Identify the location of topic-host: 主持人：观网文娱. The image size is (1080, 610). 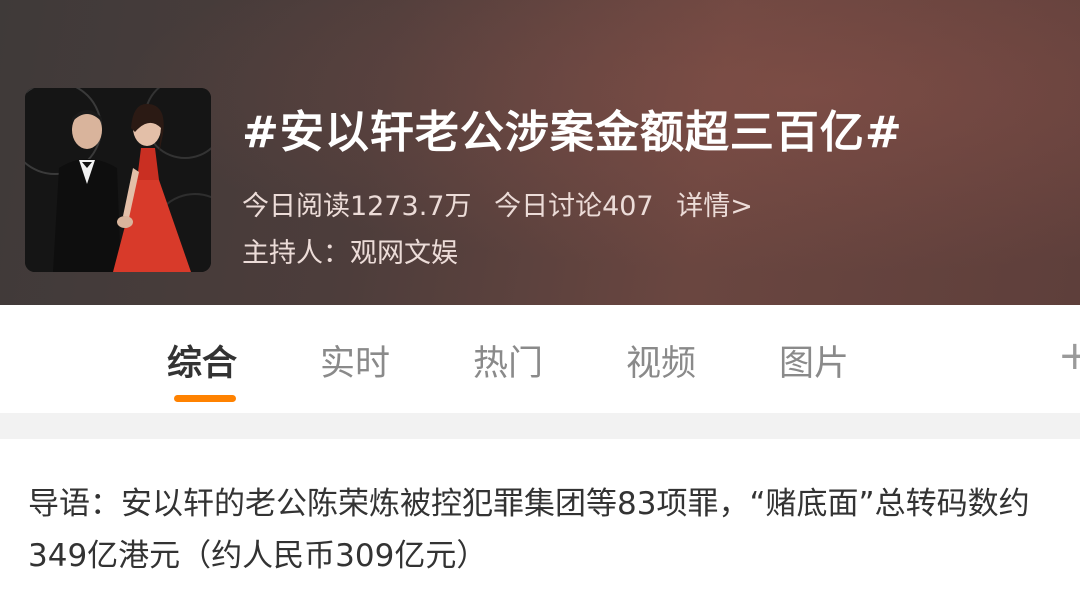
(350, 253).